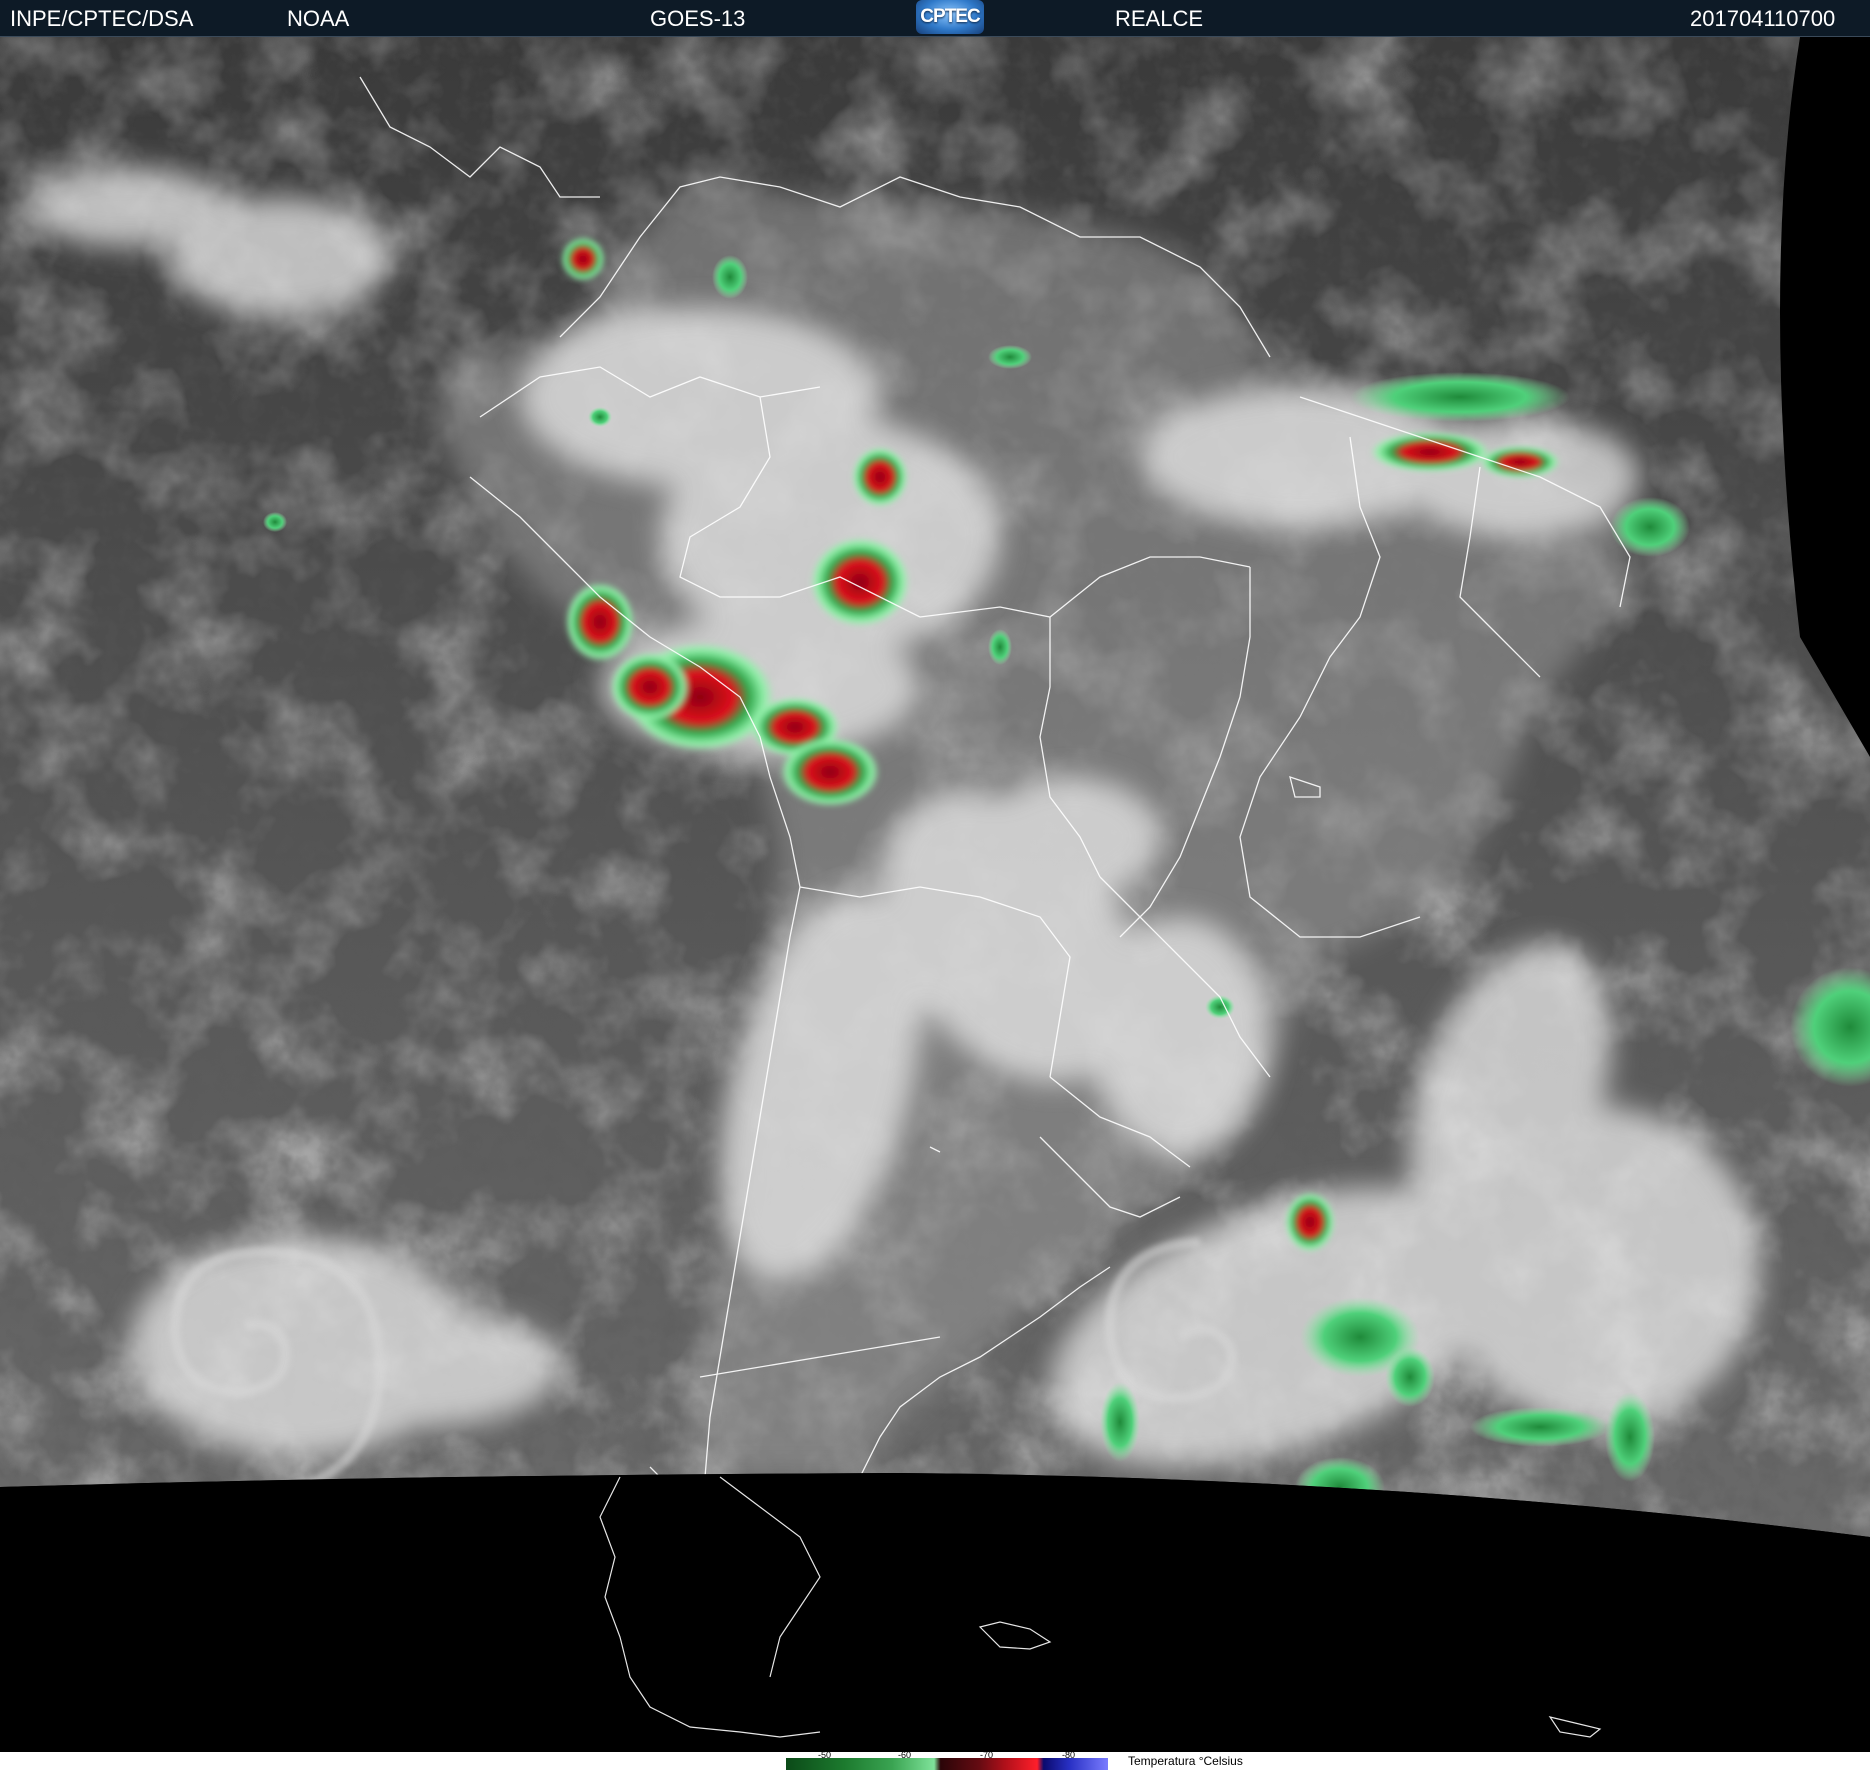  Describe the element at coordinates (947, 1764) in the screenshot. I see `legend-color-bar` at that location.